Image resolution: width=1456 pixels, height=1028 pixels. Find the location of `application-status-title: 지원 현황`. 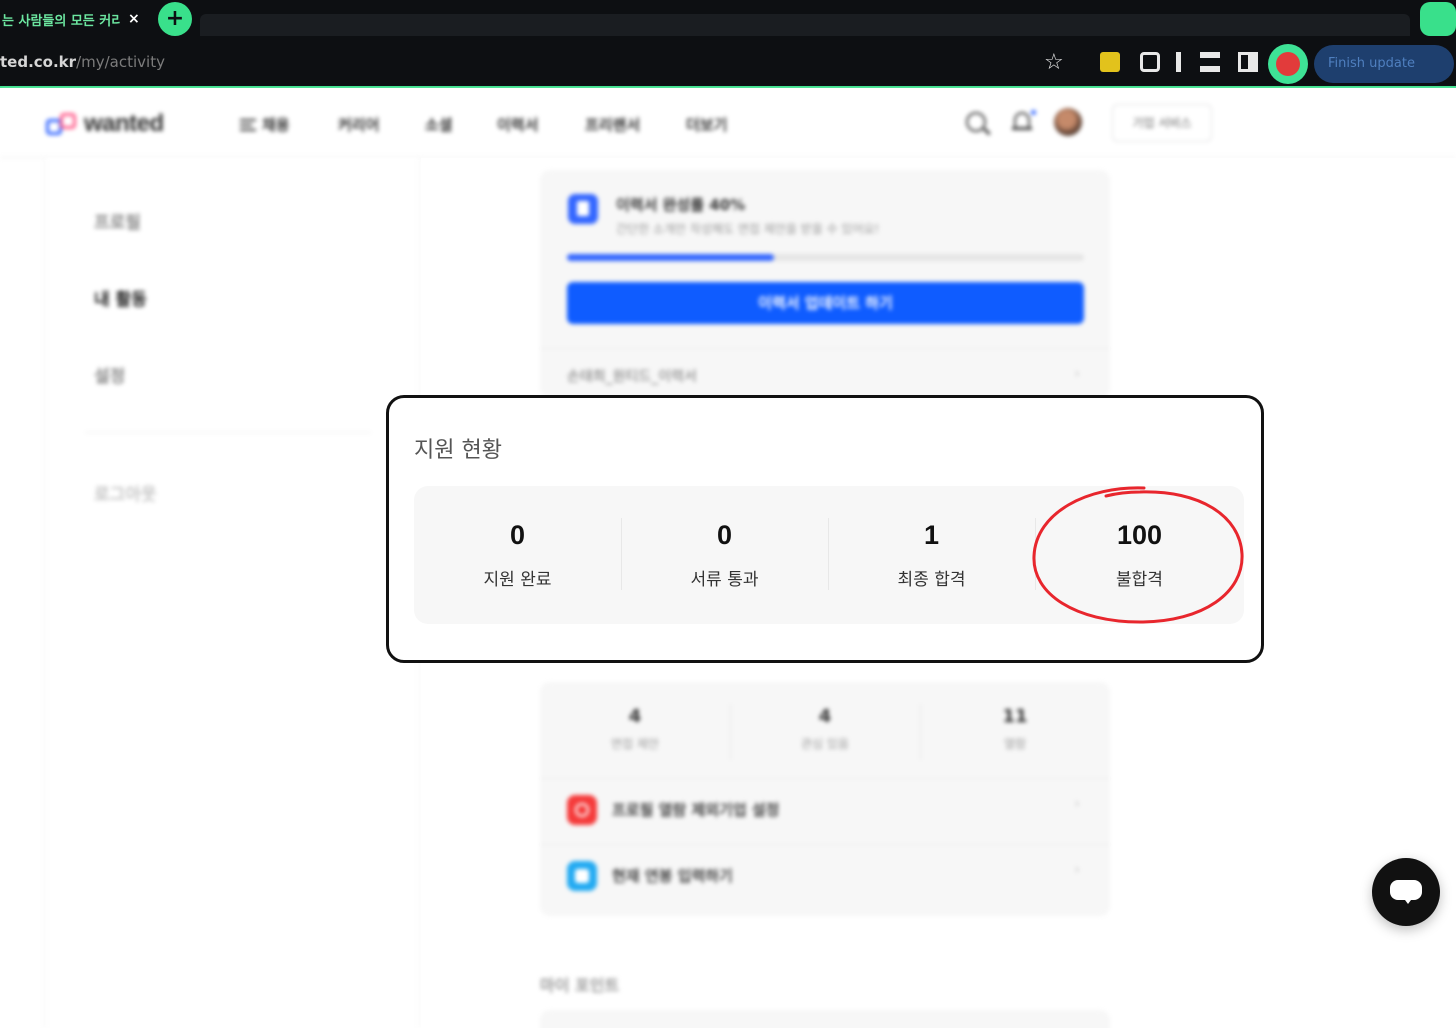

application-status-title: 지원 현황 is located at coordinates (458, 450).